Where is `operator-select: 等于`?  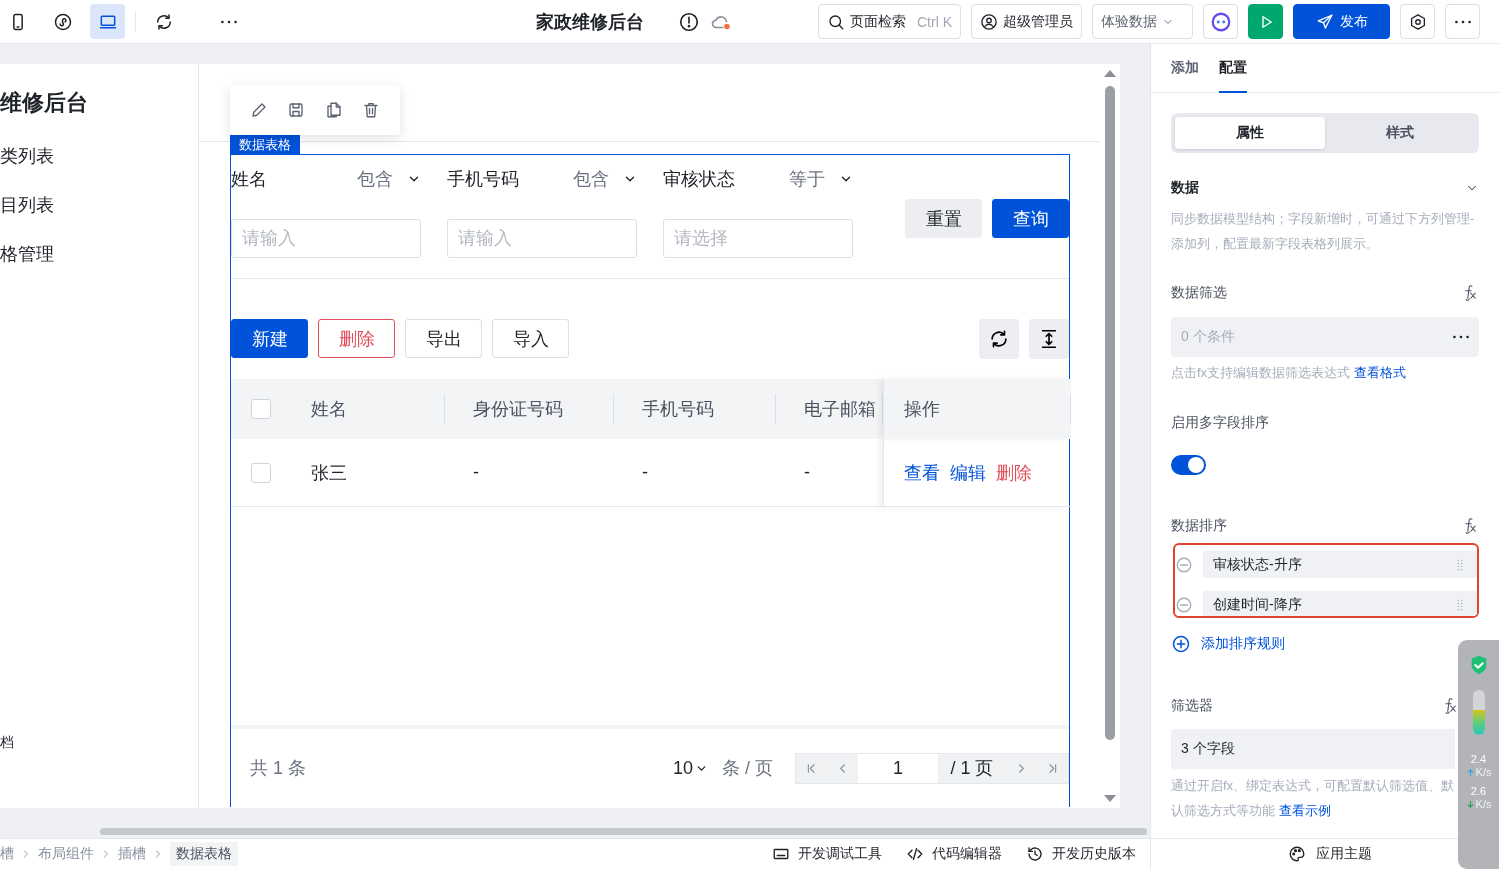 operator-select: 等于 is located at coordinates (821, 179).